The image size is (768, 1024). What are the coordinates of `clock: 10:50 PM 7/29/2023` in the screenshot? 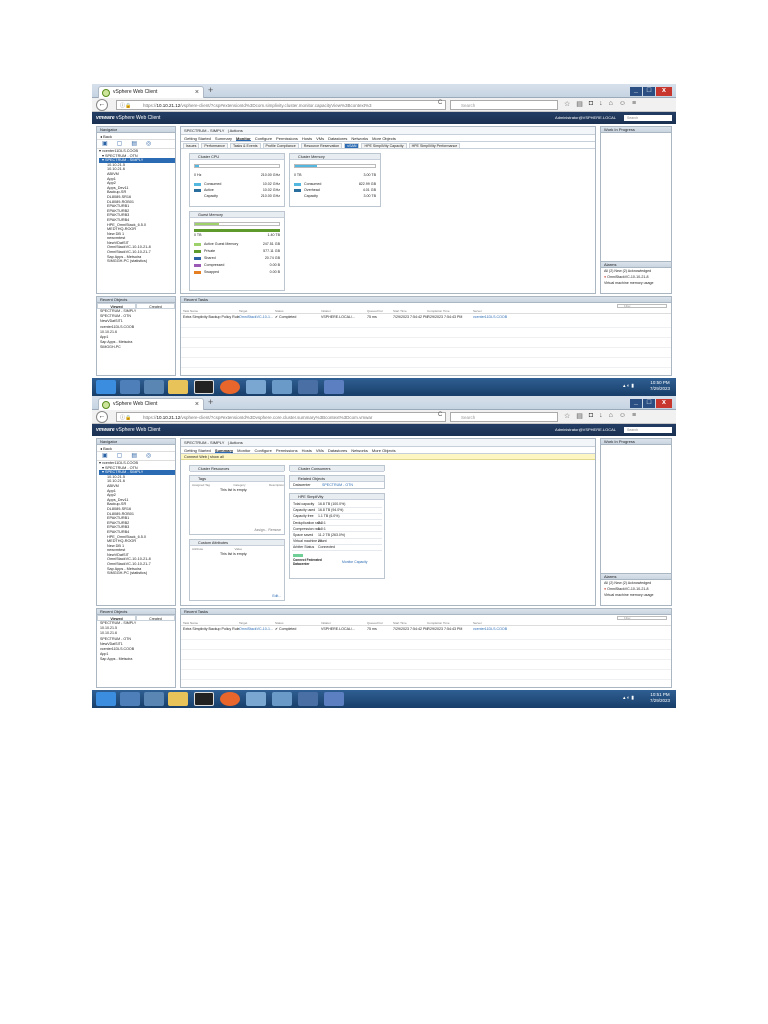 It's located at (660, 386).